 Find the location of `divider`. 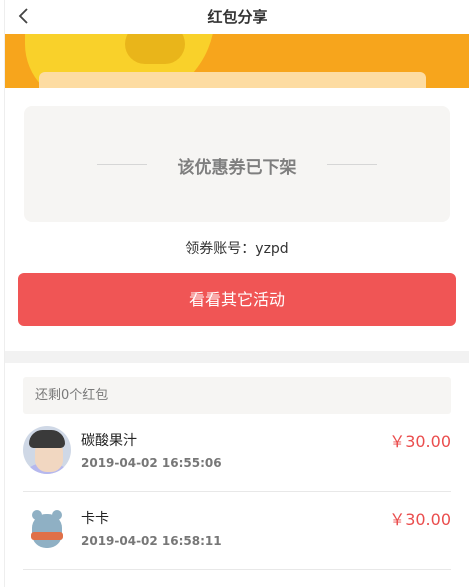

divider is located at coordinates (352, 164).